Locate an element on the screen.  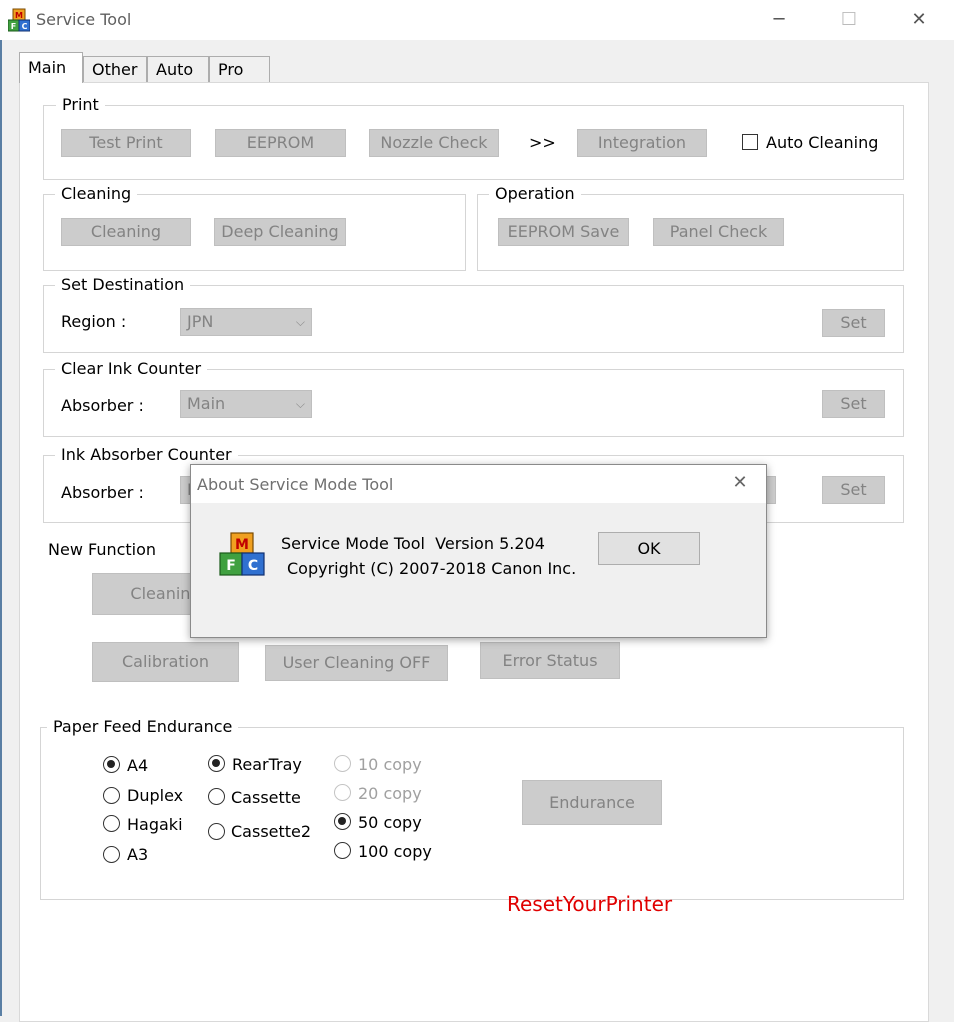
ink-absorber-set-button: Set is located at coordinates (853, 490).